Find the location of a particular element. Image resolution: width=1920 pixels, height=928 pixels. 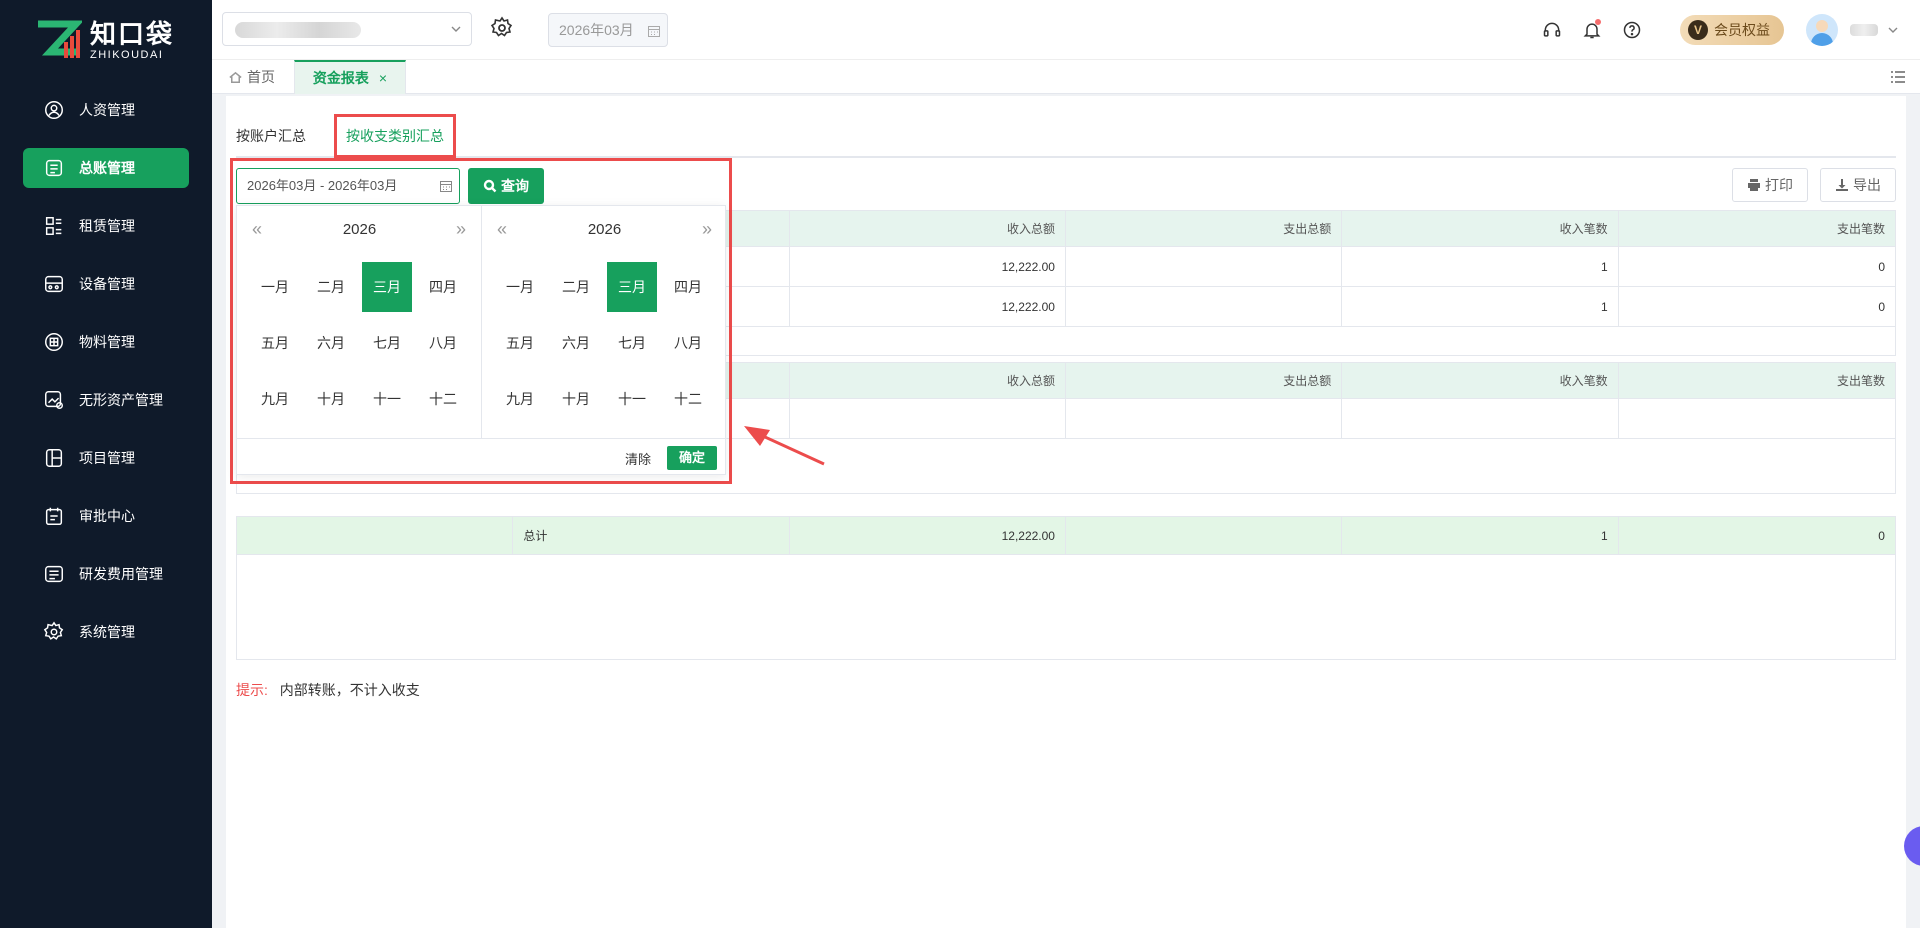

project-icon is located at coordinates (54, 458).